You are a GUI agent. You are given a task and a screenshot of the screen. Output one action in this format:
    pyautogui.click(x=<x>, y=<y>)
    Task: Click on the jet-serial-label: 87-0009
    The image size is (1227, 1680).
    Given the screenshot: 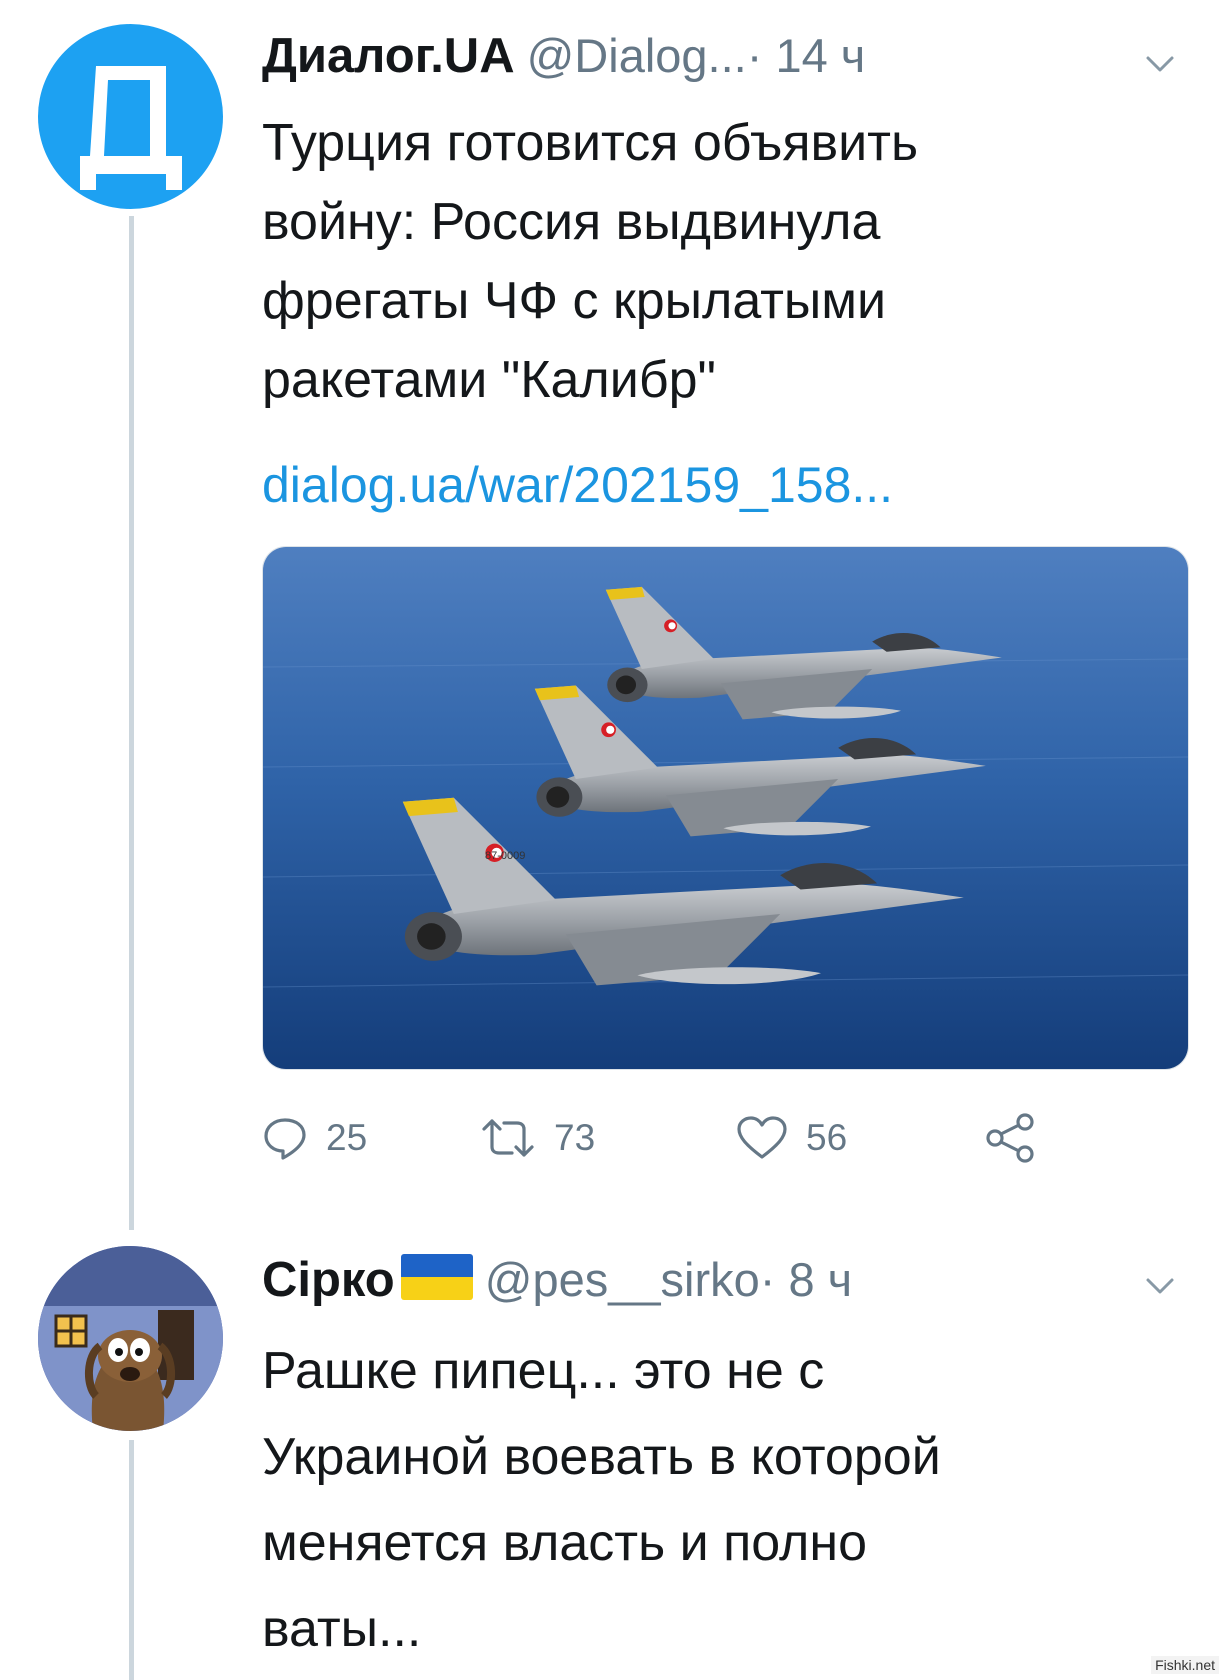 What is the action you would take?
    pyautogui.click(x=505, y=856)
    